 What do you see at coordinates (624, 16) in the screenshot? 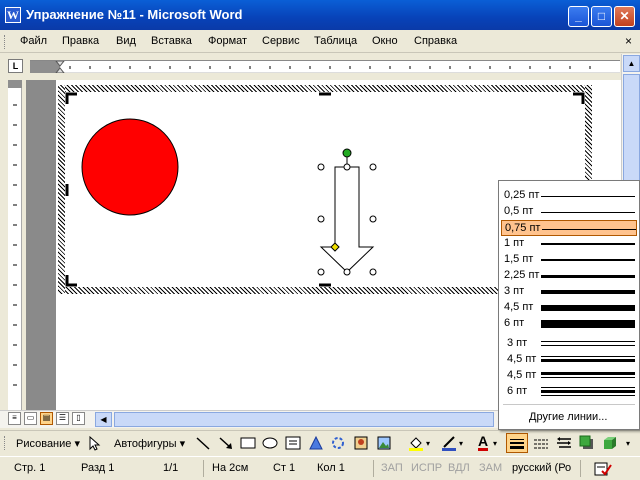
I see `close-button: ✕` at bounding box center [624, 16].